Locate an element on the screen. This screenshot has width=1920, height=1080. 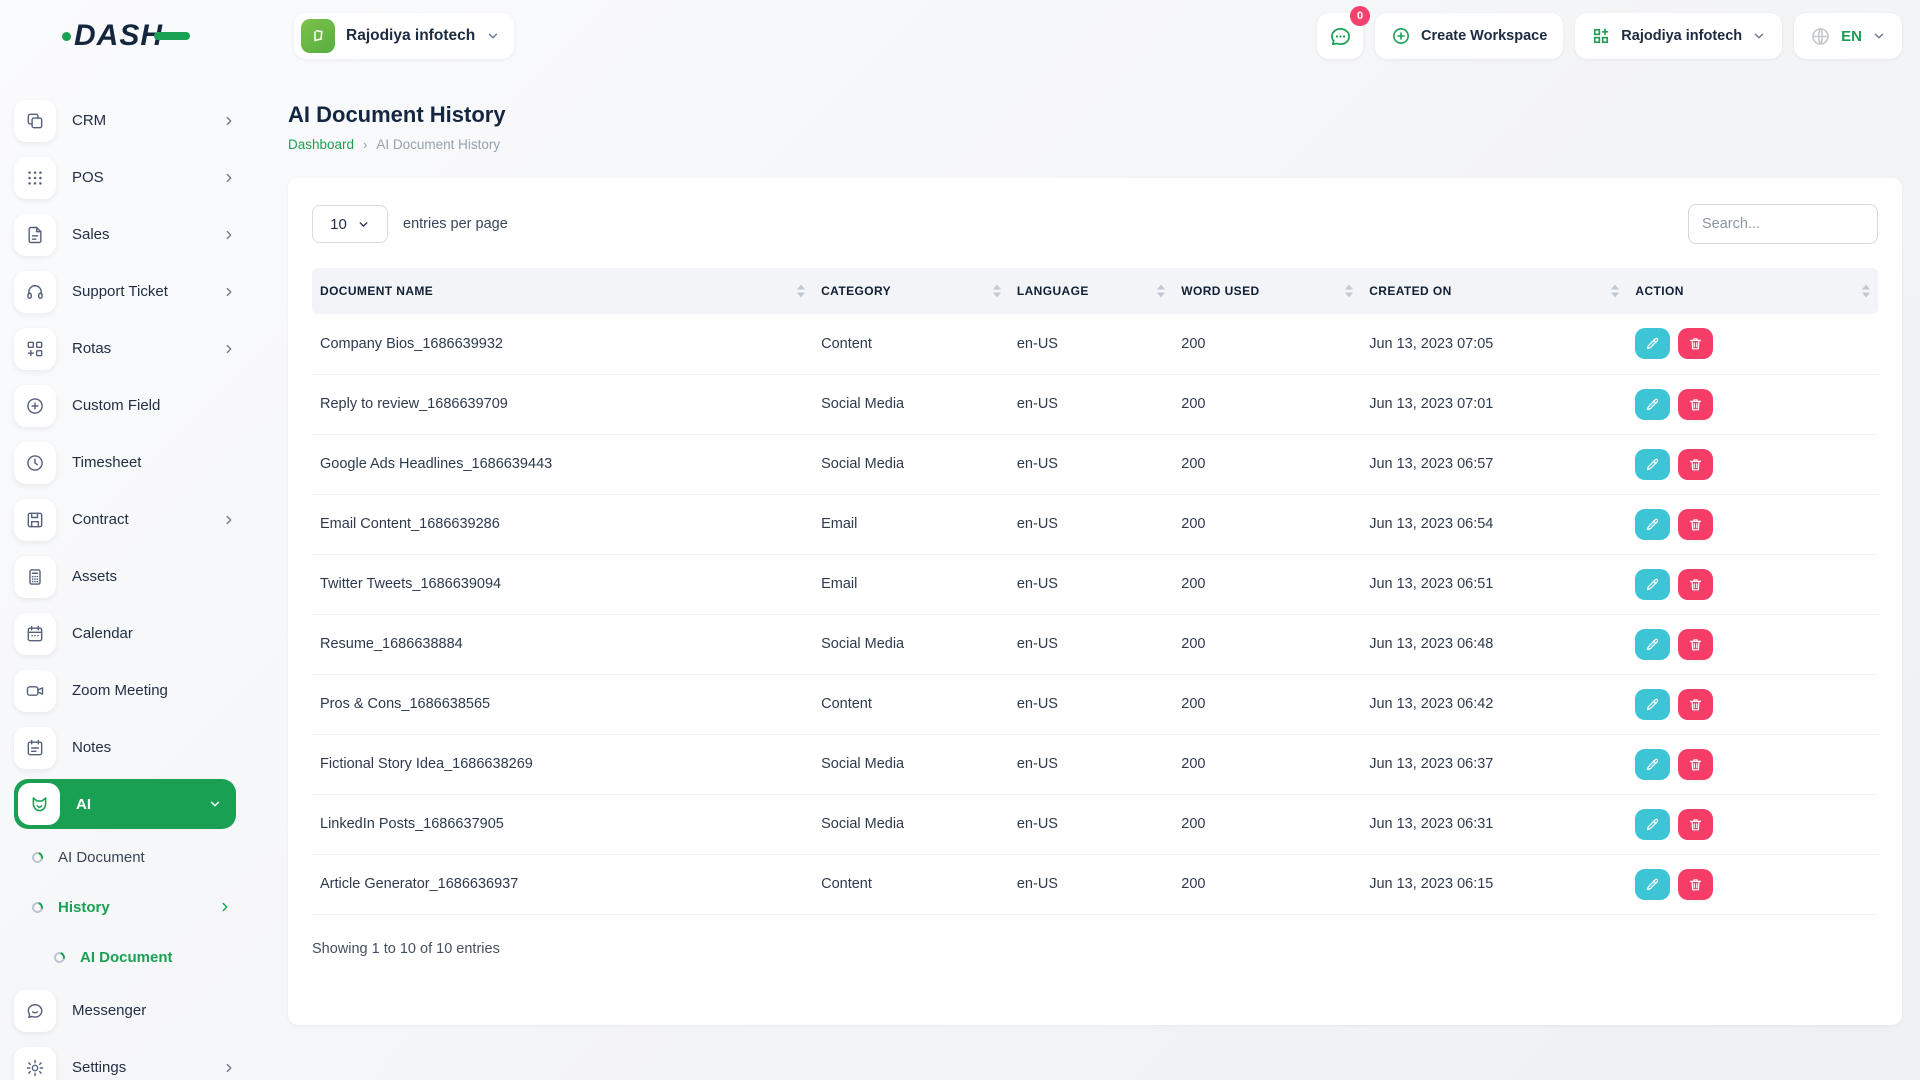
sidebar-item-label: Timesheet is located at coordinates (107, 462).